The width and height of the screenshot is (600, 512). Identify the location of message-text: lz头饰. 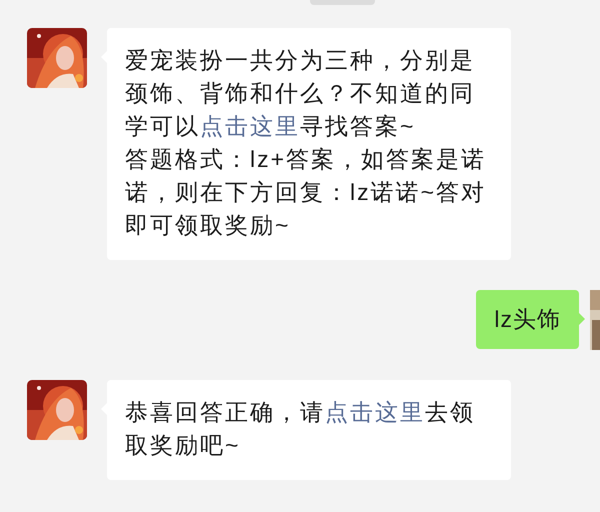
(527, 319).